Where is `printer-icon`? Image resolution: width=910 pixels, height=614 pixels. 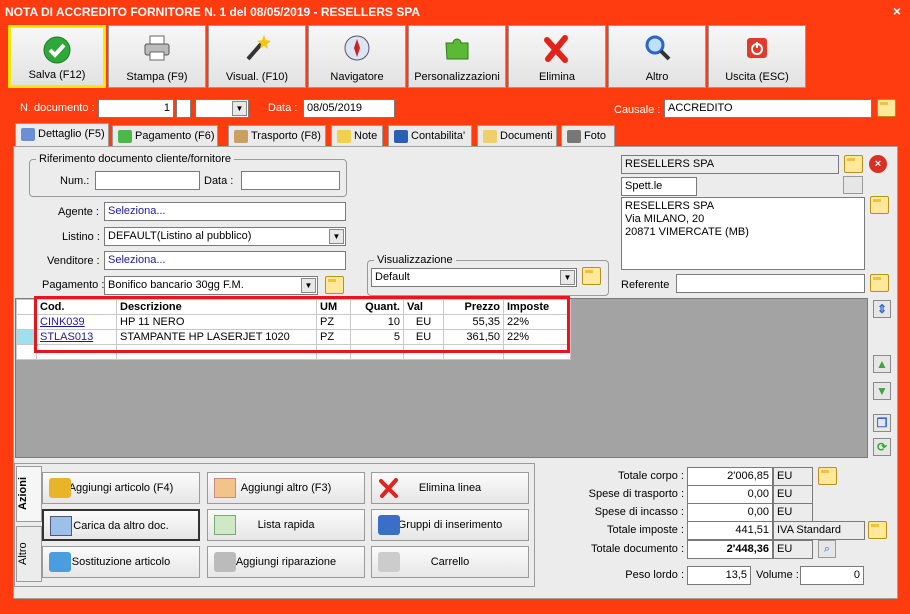 printer-icon is located at coordinates (157, 48).